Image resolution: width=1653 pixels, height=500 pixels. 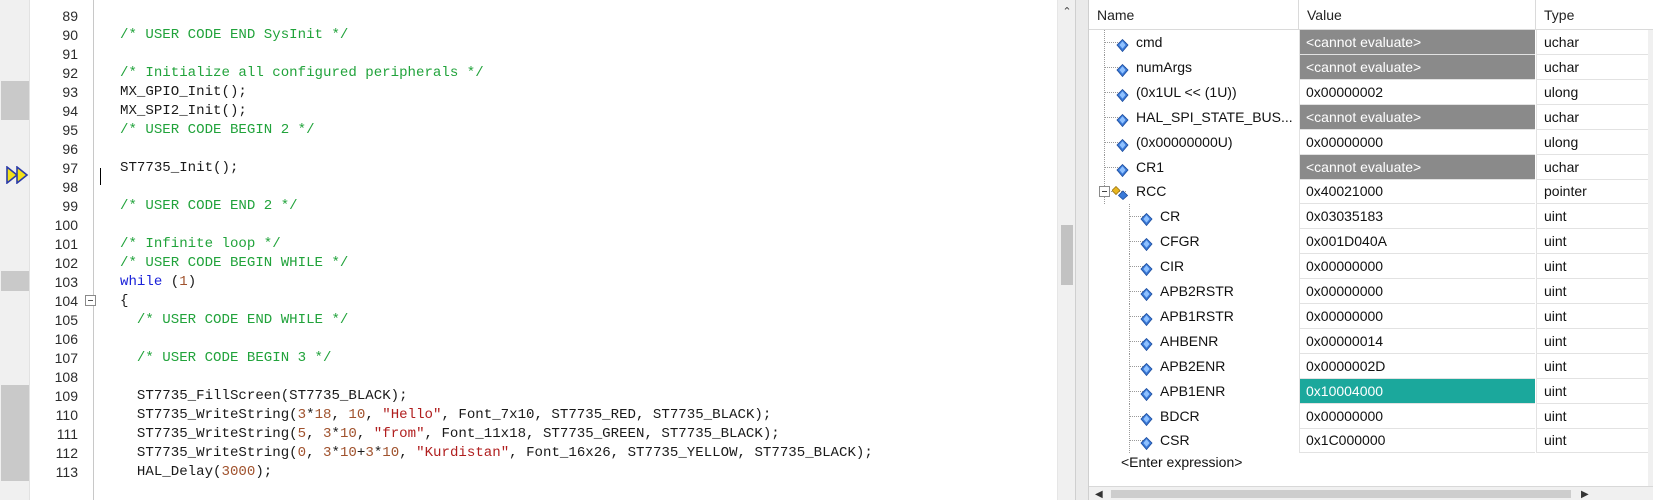 I want to click on scroll-right-icon: ▶, so click(x=1585, y=494).